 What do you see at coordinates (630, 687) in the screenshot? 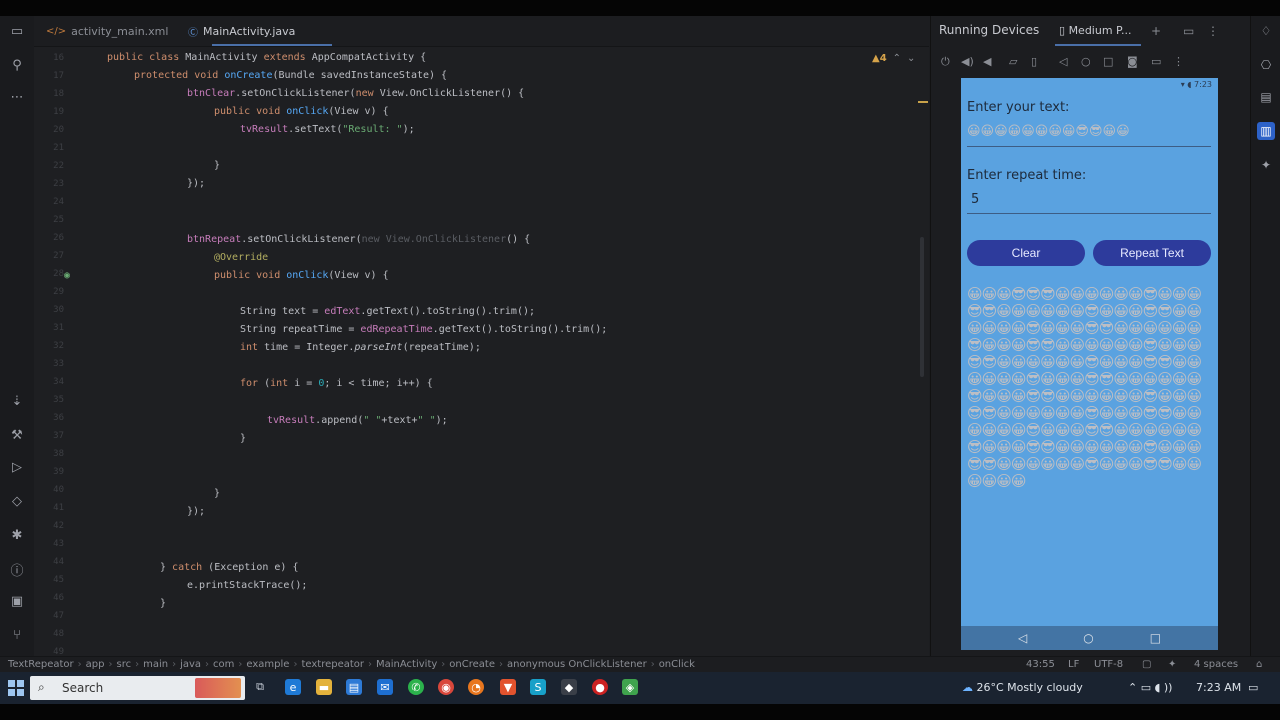
I see `android-studio-taskbar-icon: ◈` at bounding box center [630, 687].